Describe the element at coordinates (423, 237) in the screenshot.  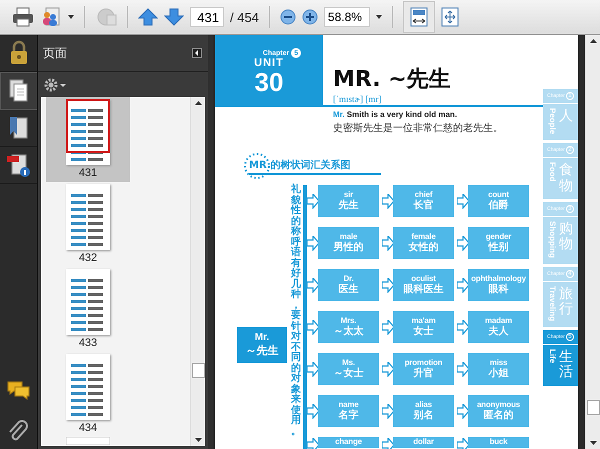
I see `english-word: female` at that location.